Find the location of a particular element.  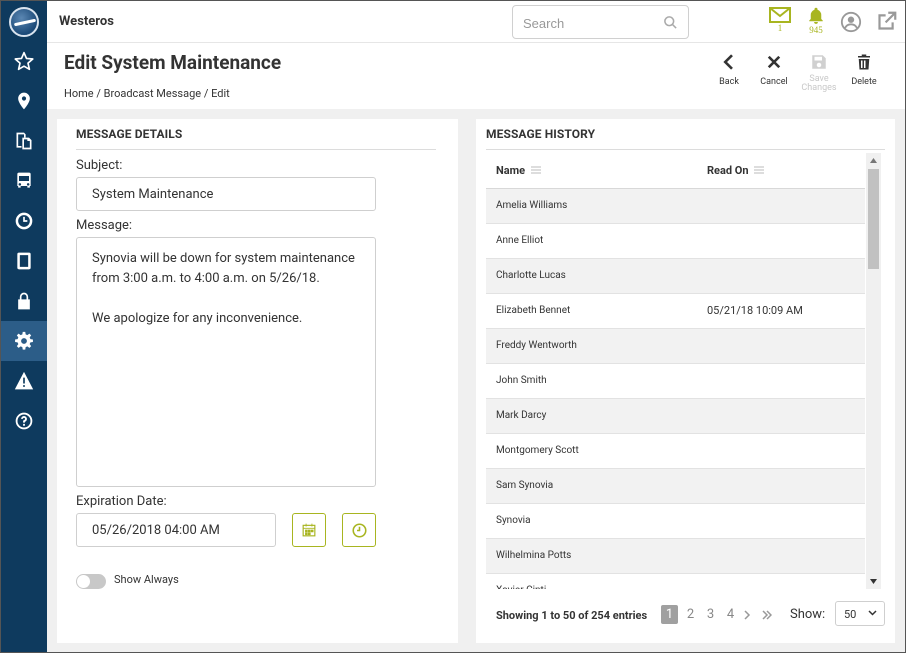

user-account-icon is located at coordinates (851, 22).